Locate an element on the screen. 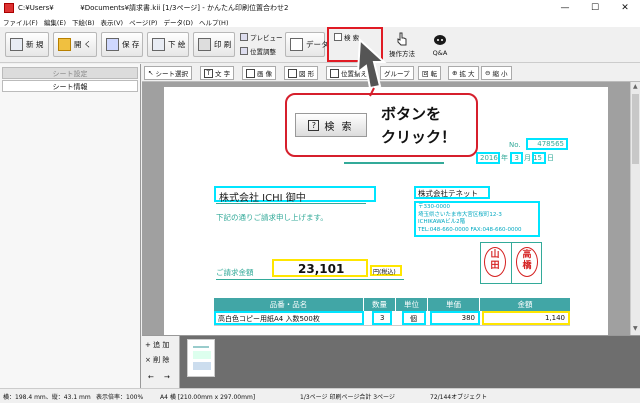  month-field: 3 is located at coordinates (516, 158).